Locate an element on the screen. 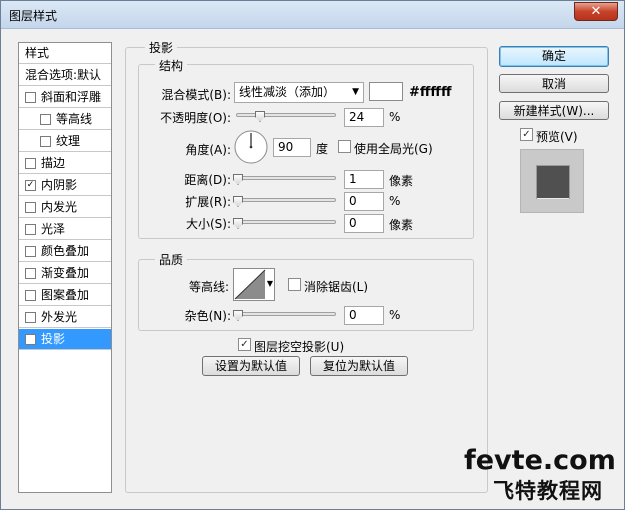 The width and height of the screenshot is (625, 510). spread-slider-track is located at coordinates (286, 200).